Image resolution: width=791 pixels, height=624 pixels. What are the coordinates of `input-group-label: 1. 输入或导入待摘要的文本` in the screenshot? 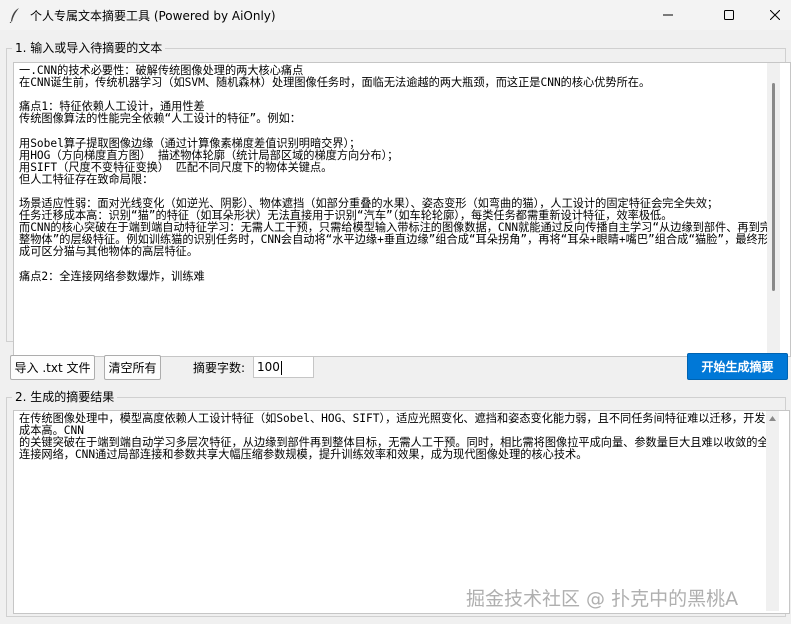 It's located at (89, 48).